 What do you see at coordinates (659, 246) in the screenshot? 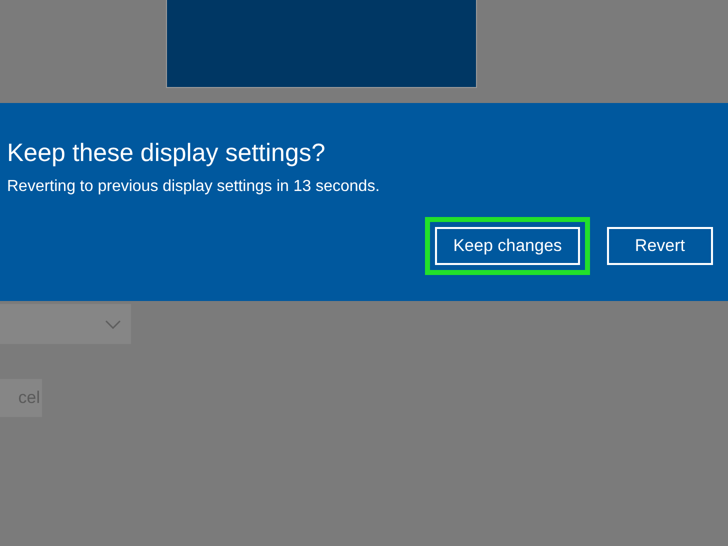
I see `revert-button: Revert` at bounding box center [659, 246].